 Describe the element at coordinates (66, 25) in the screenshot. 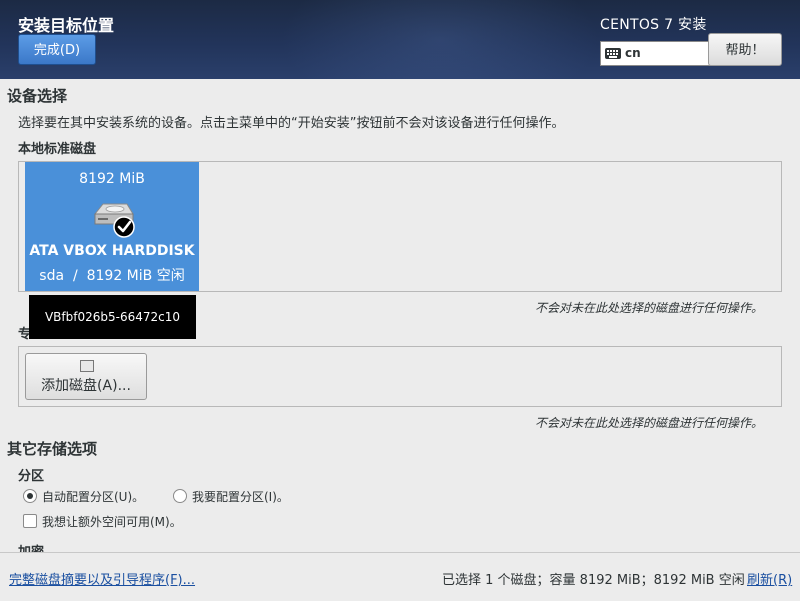

I see `page-title: 安装目标位置` at that location.